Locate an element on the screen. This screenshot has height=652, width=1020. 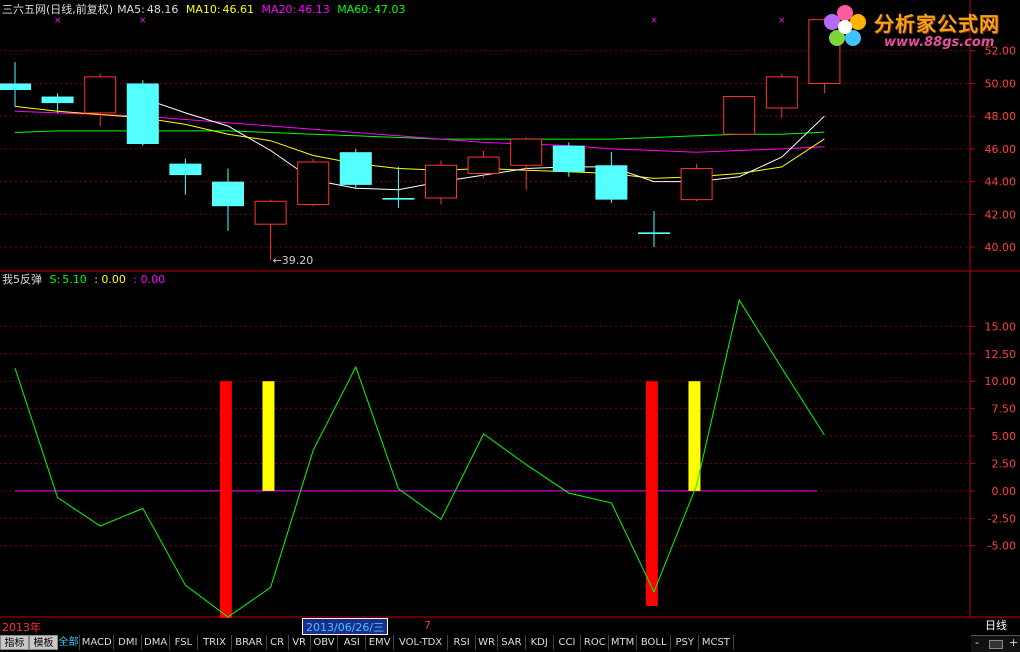
current-date-box: 2013/06/26/三 is located at coordinates (345, 626).